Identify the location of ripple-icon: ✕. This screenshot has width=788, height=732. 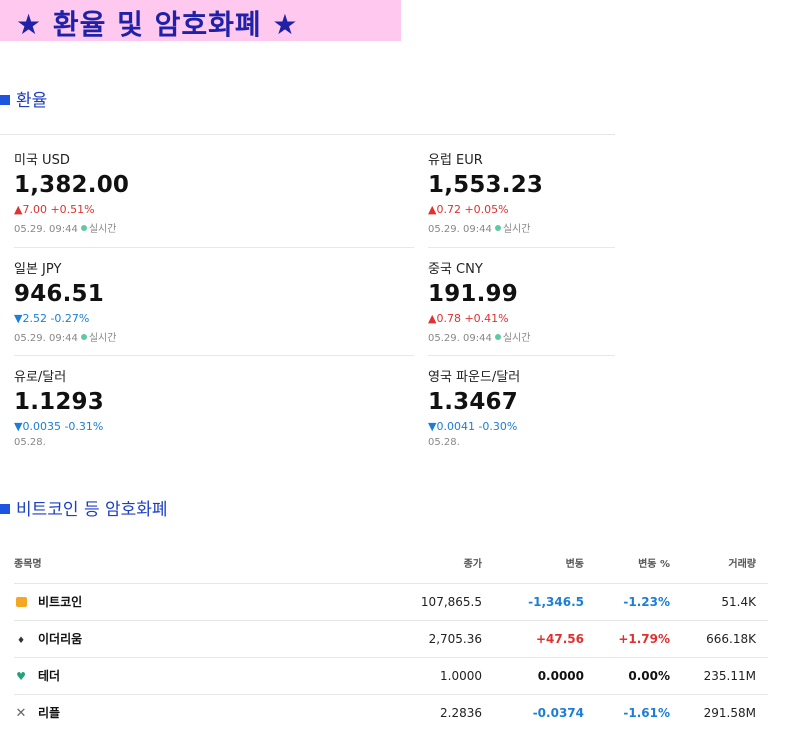
(21, 713).